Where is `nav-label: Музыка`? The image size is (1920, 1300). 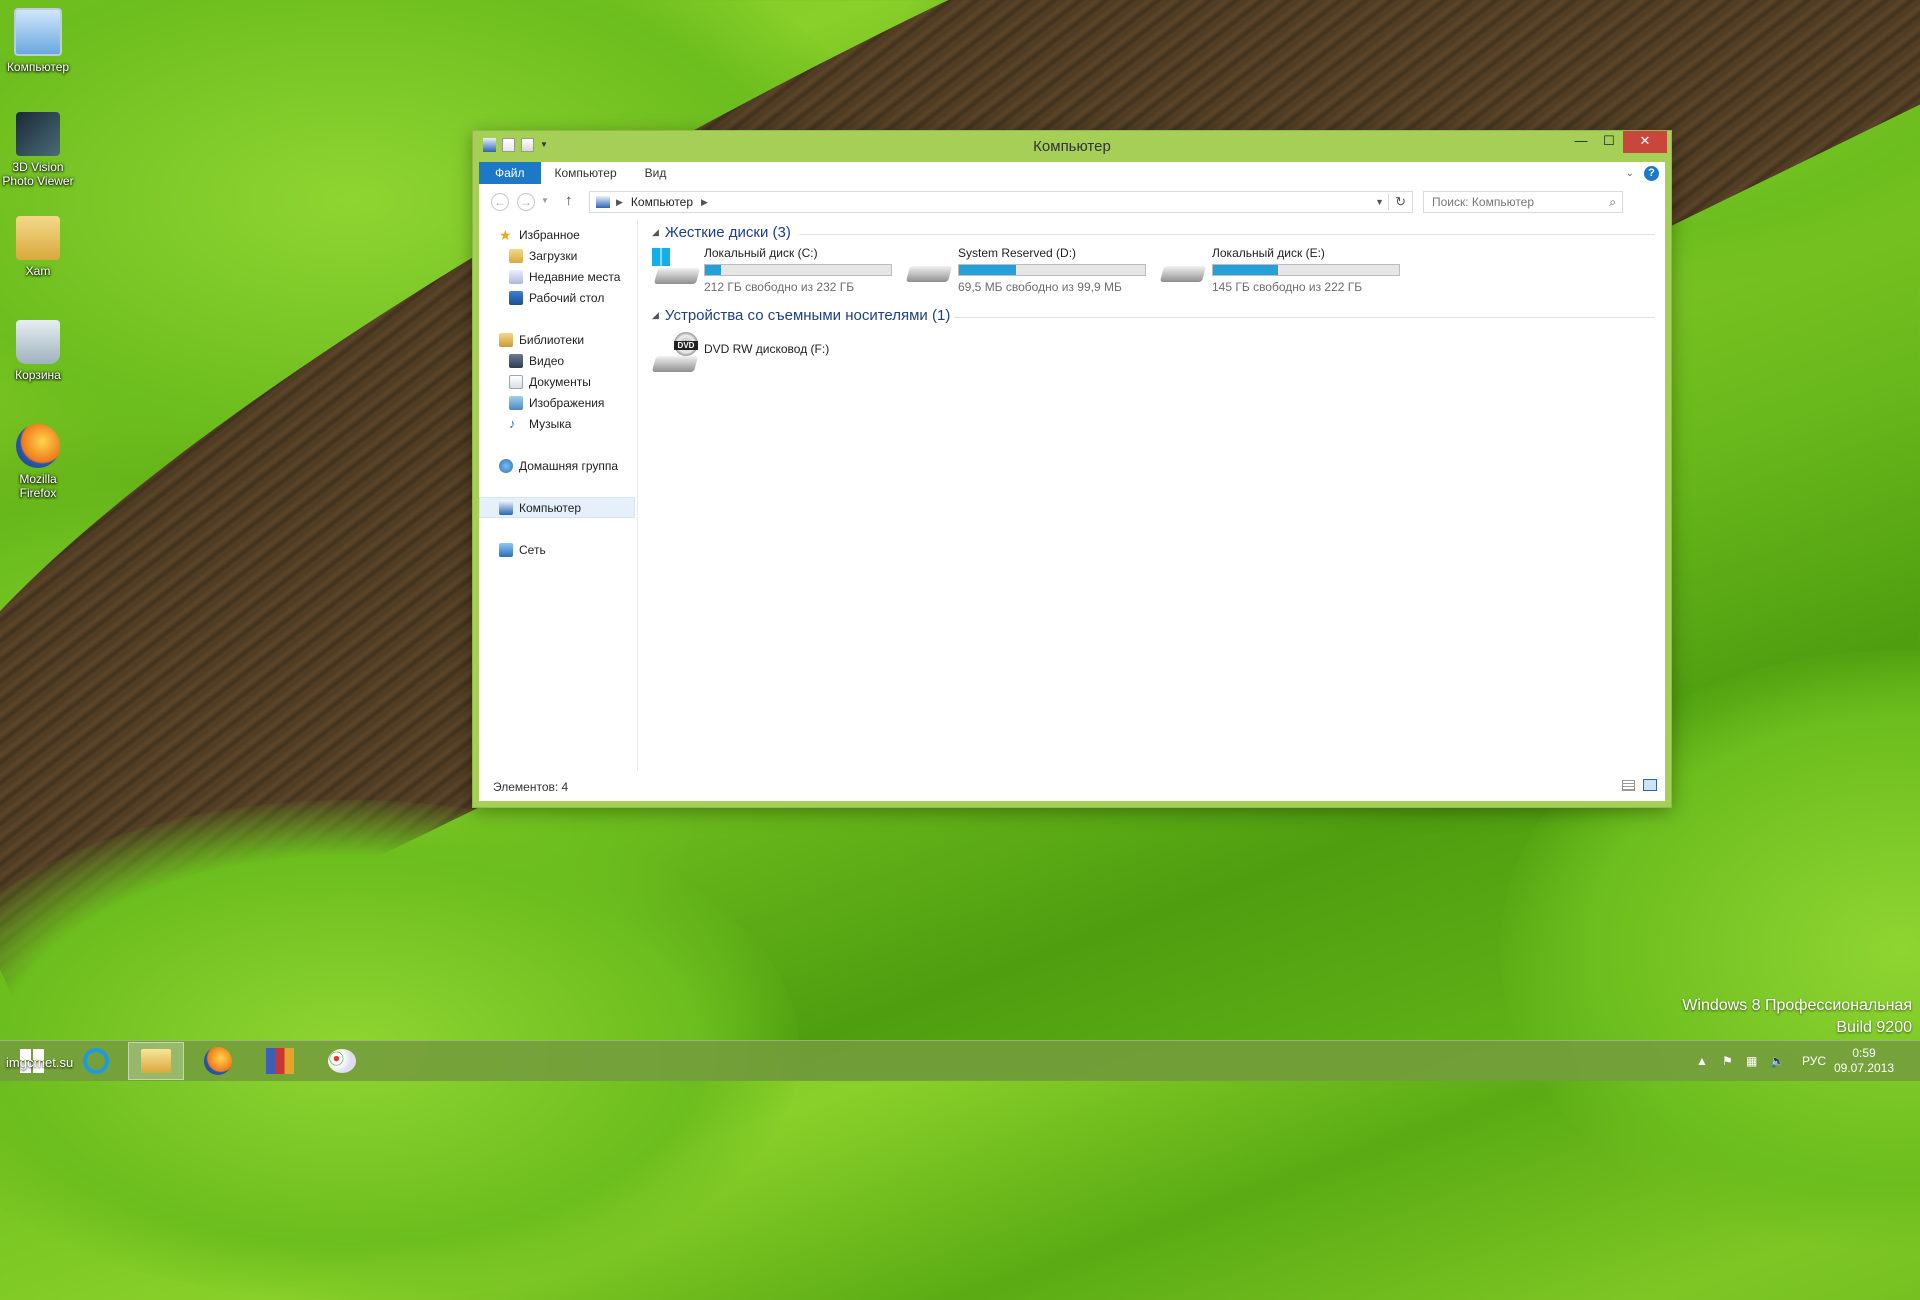 nav-label: Музыка is located at coordinates (550, 423).